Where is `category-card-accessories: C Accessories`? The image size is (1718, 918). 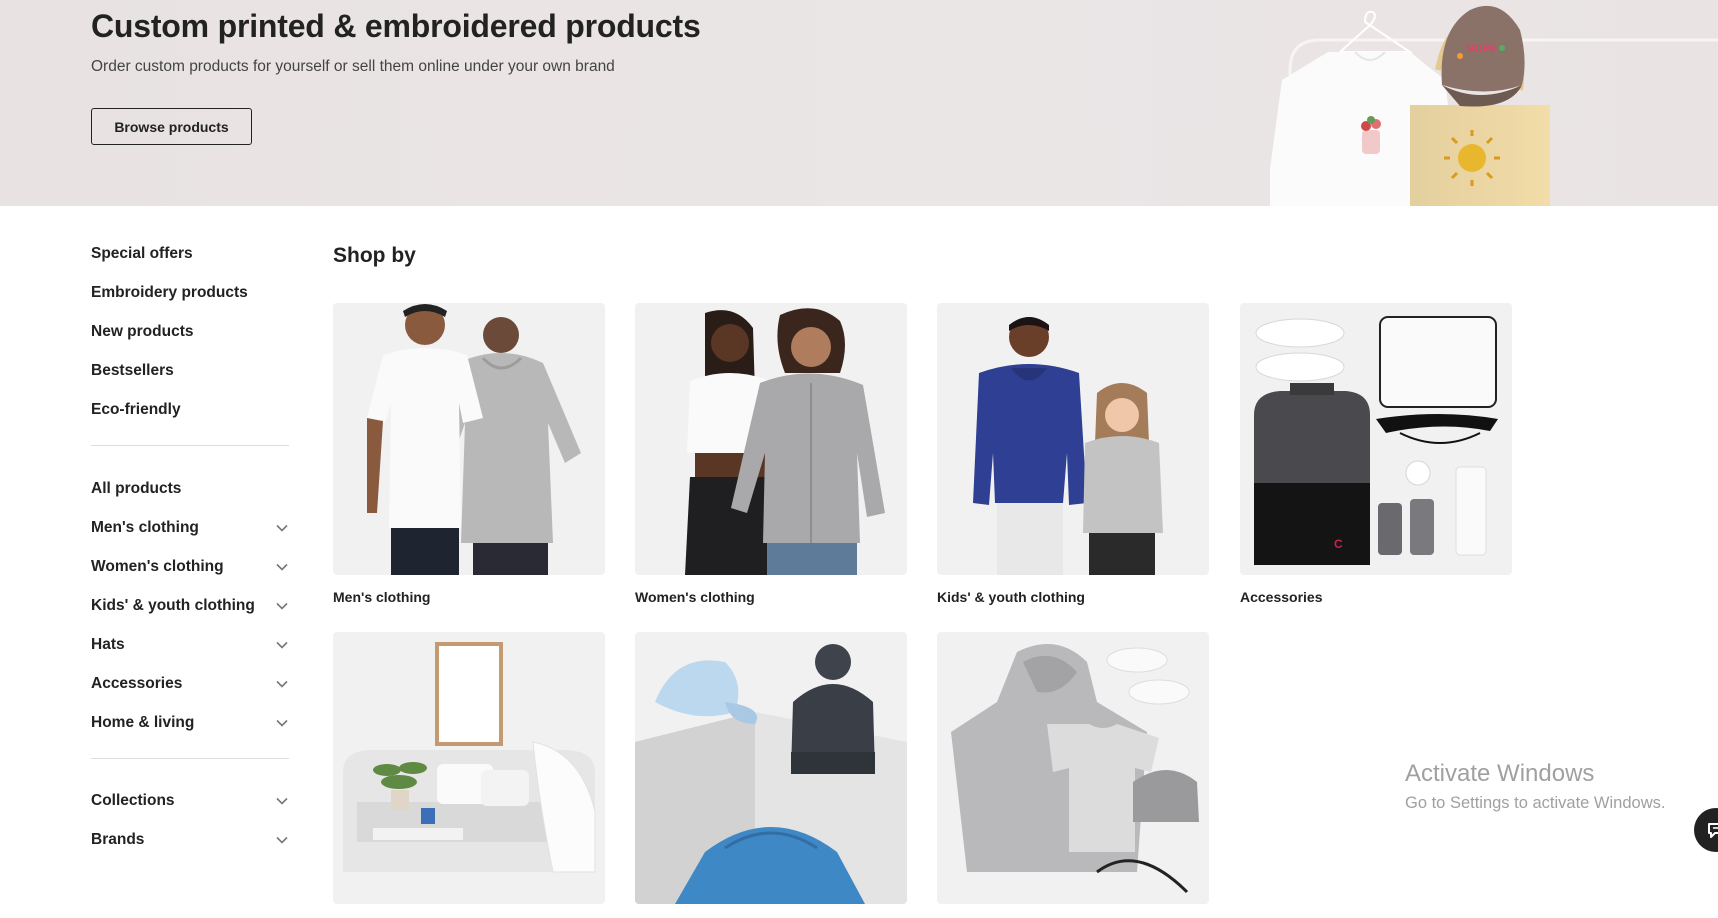
category-card-accessories: C Accessories is located at coordinates (1376, 454).